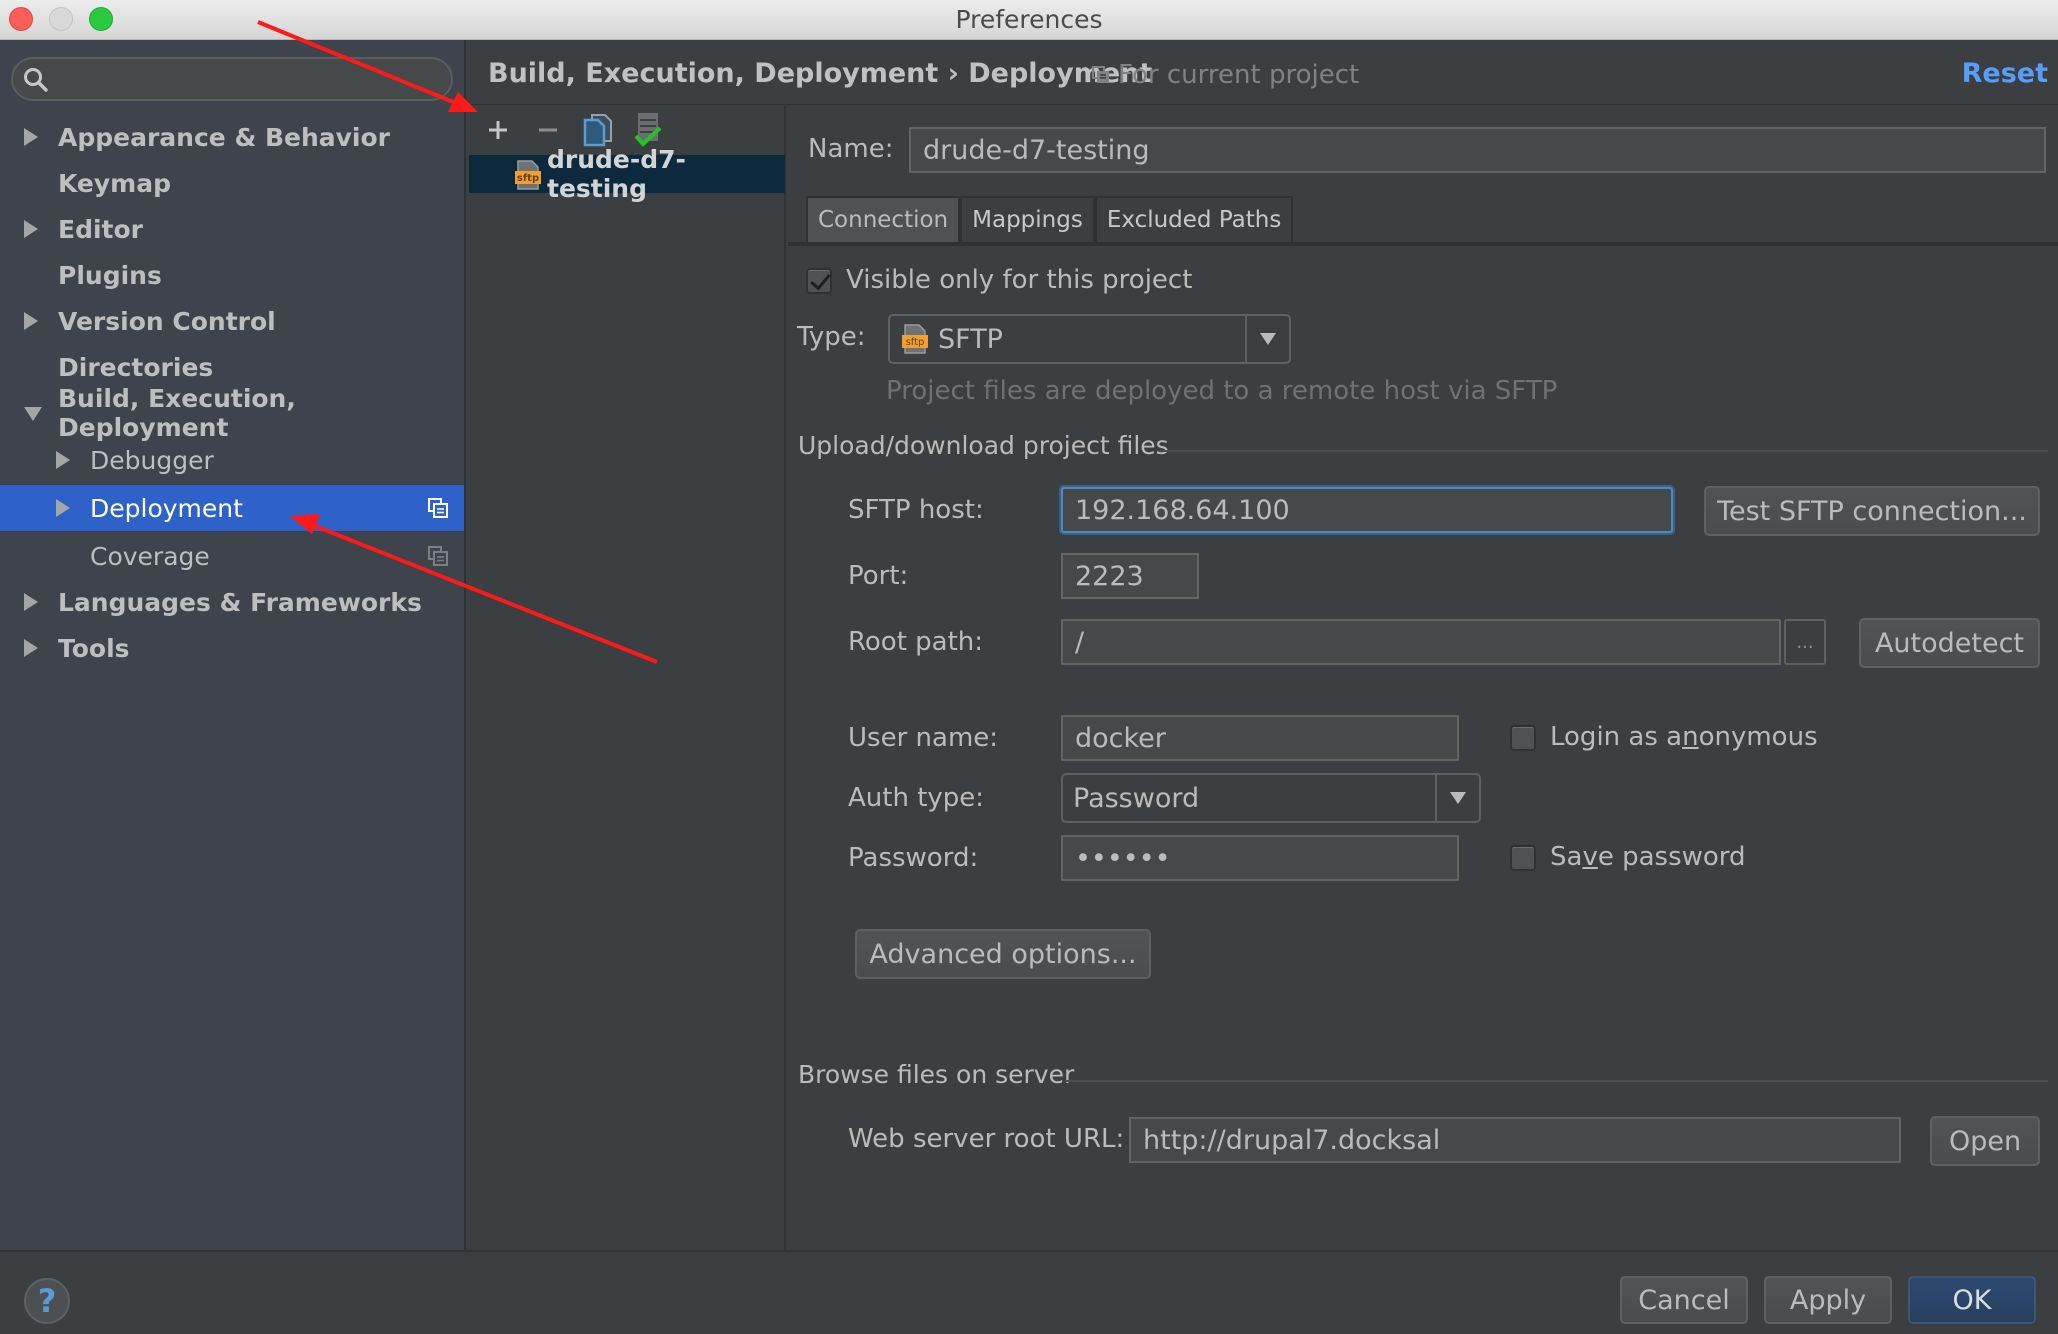 The image size is (2058, 1334). I want to click on auth-type-select: Password, so click(1271, 798).